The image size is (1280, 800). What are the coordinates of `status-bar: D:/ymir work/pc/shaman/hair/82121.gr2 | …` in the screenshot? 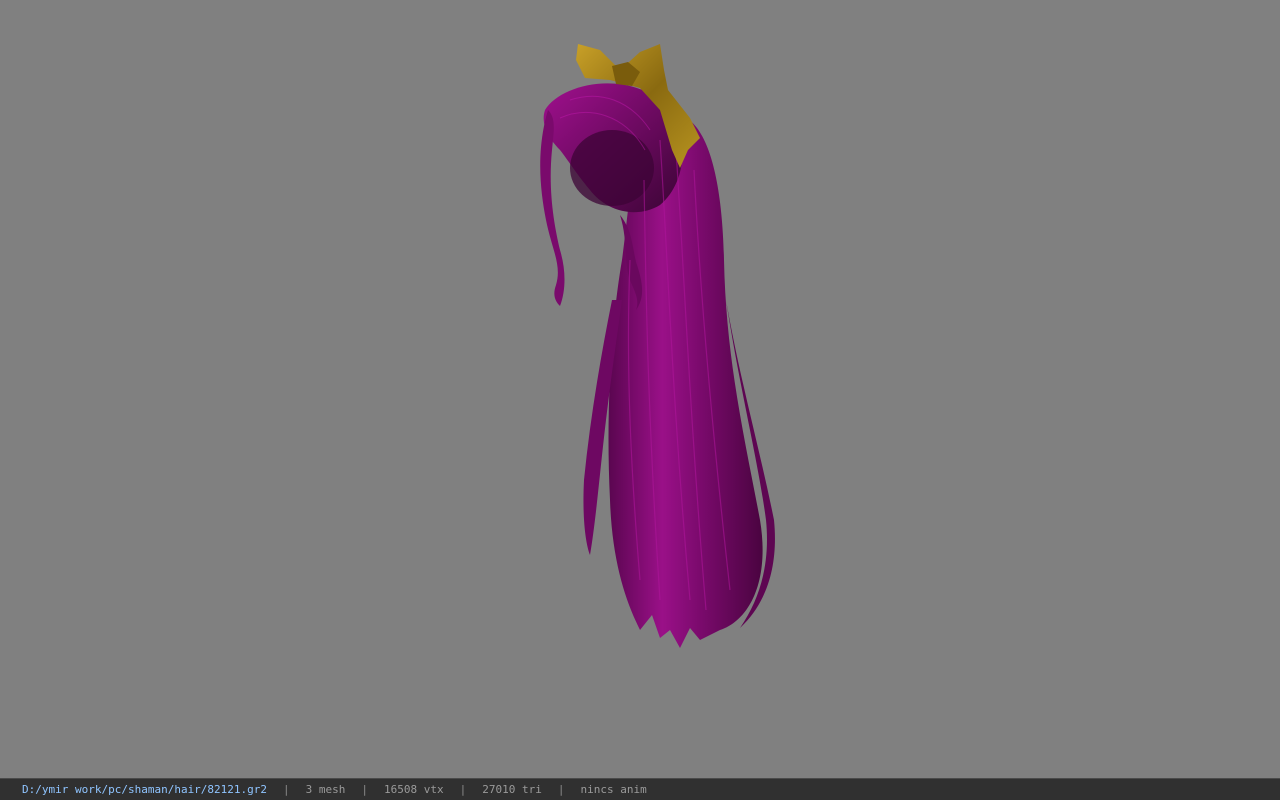 It's located at (640, 789).